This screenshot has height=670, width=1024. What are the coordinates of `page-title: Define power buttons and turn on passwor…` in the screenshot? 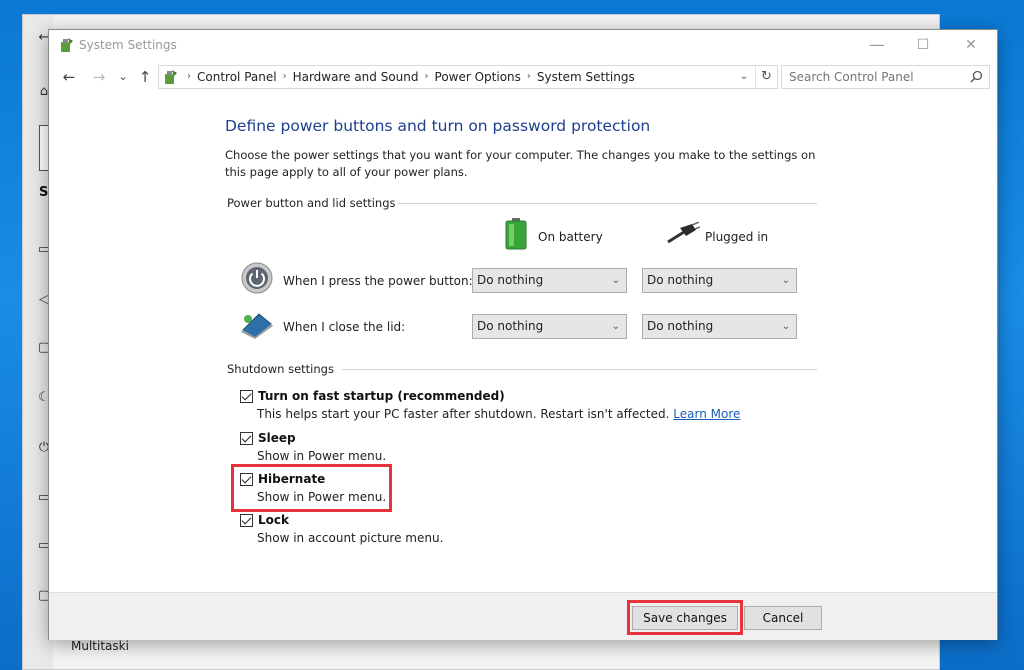 It's located at (438, 126).